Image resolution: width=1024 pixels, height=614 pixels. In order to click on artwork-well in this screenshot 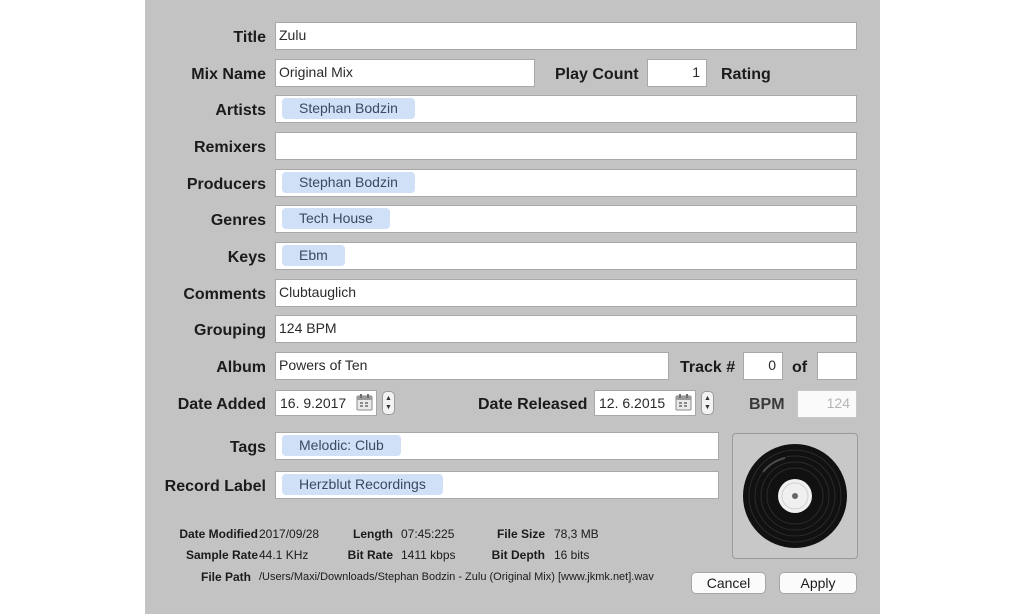, I will do `click(795, 496)`.